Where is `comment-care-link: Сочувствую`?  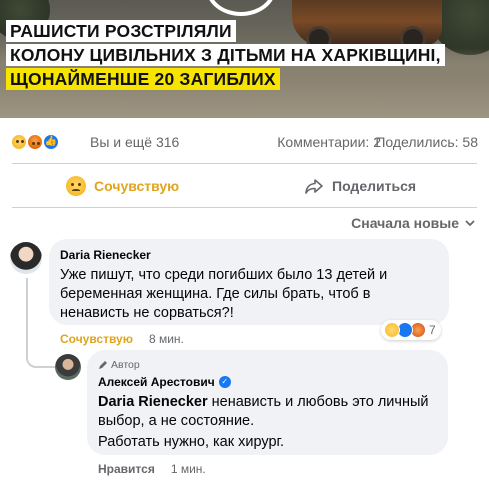
comment-care-link: Сочувствую is located at coordinates (96, 339).